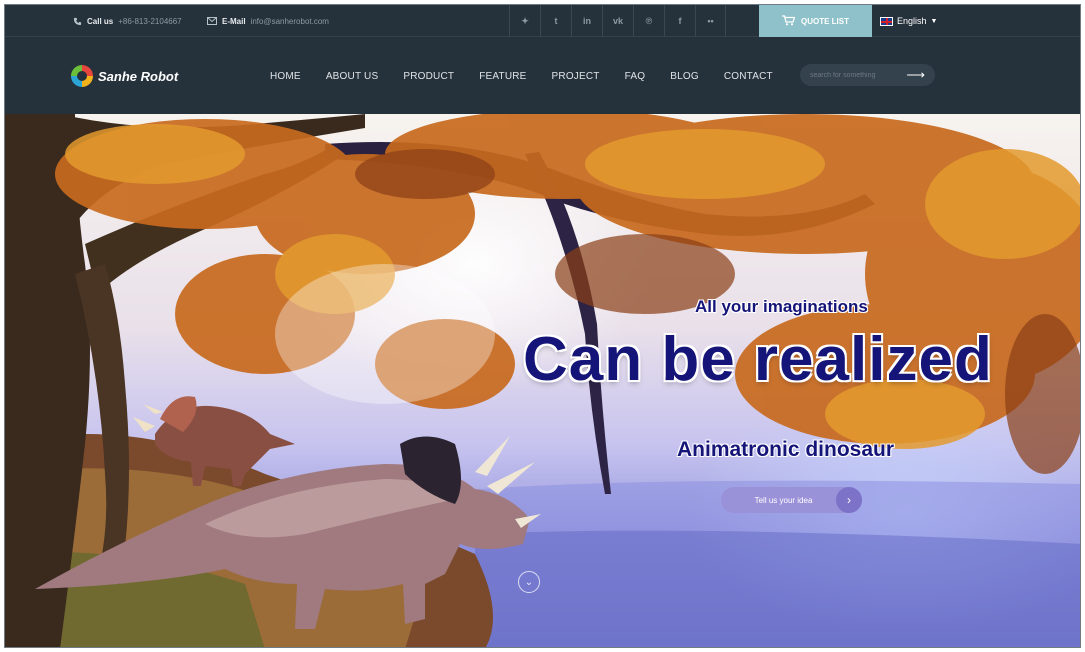  I want to click on brand-logo: Sanhe Robot, so click(124, 76).